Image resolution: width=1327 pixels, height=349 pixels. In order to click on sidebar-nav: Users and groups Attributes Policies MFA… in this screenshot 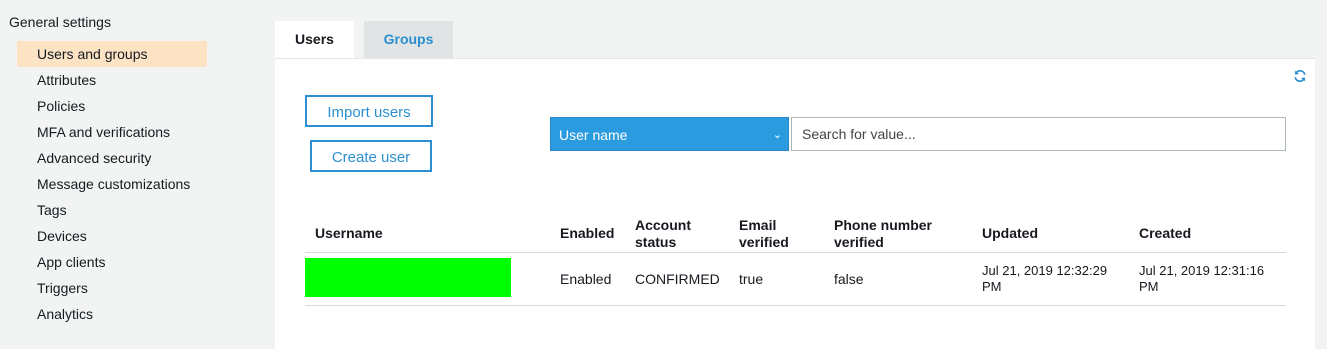, I will do `click(112, 184)`.